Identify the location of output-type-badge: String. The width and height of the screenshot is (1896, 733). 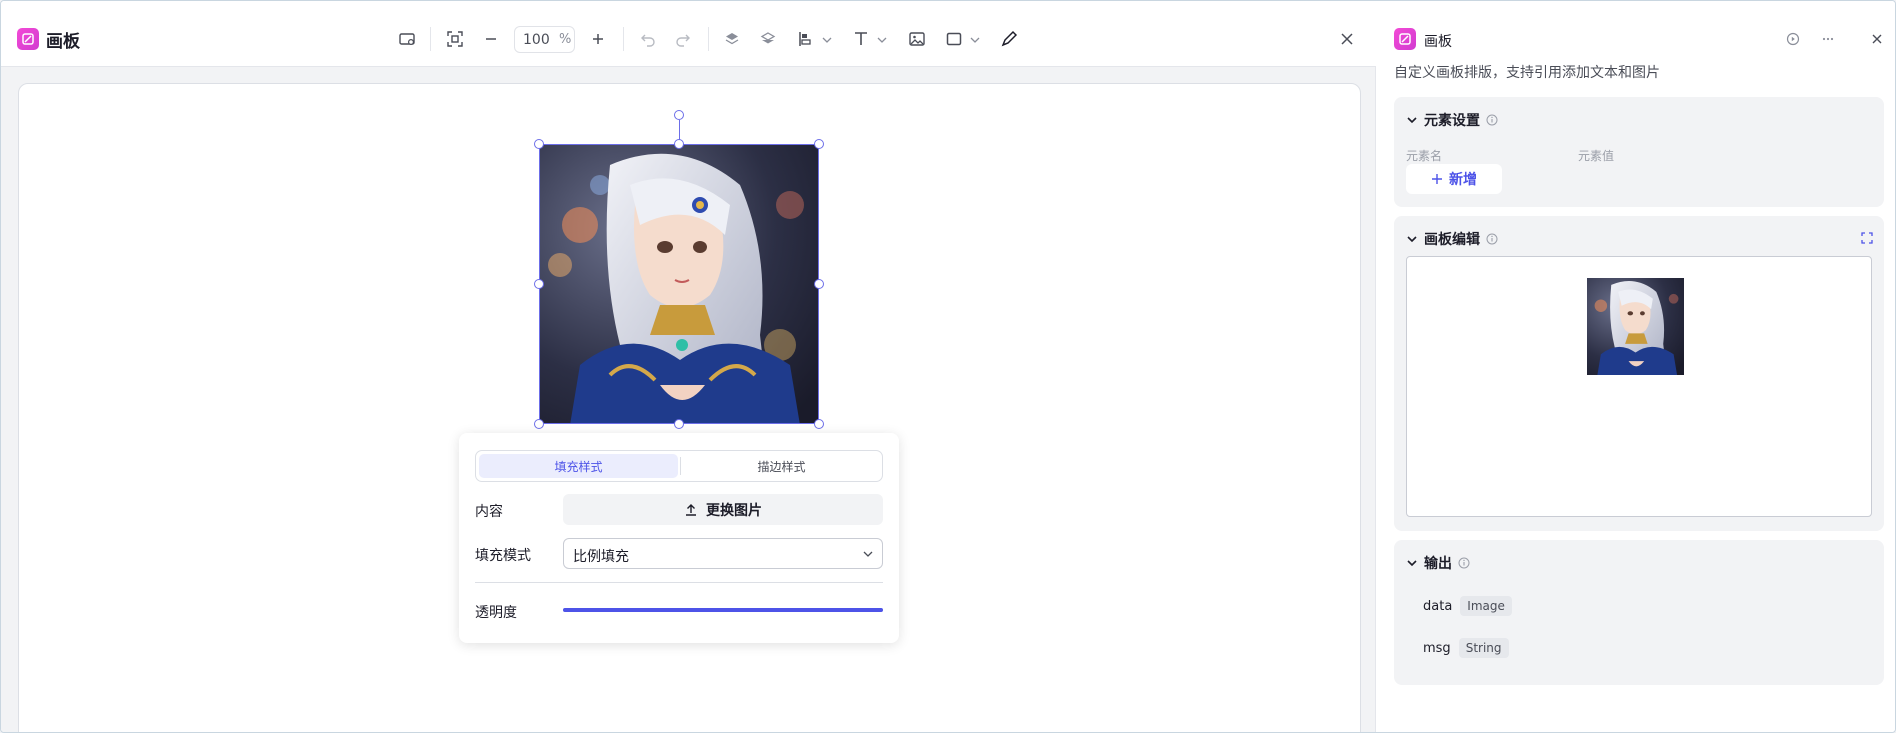
(1483, 648).